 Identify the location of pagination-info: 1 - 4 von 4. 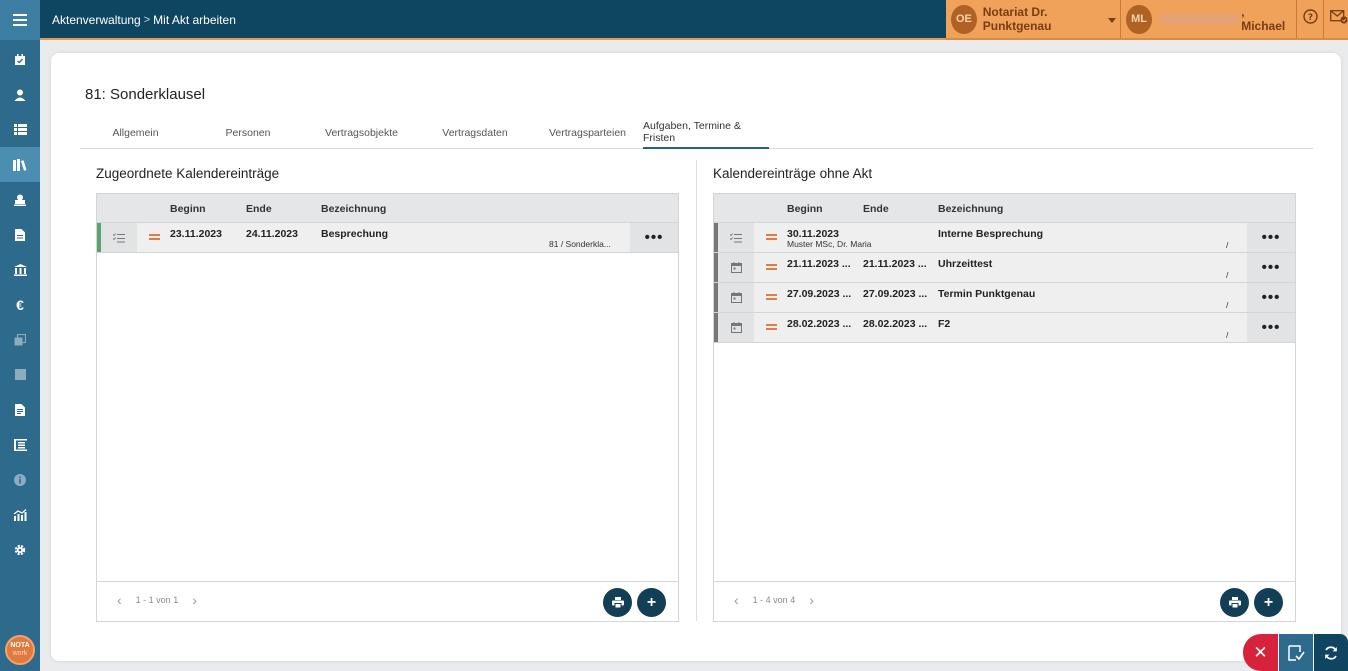
(774, 600).